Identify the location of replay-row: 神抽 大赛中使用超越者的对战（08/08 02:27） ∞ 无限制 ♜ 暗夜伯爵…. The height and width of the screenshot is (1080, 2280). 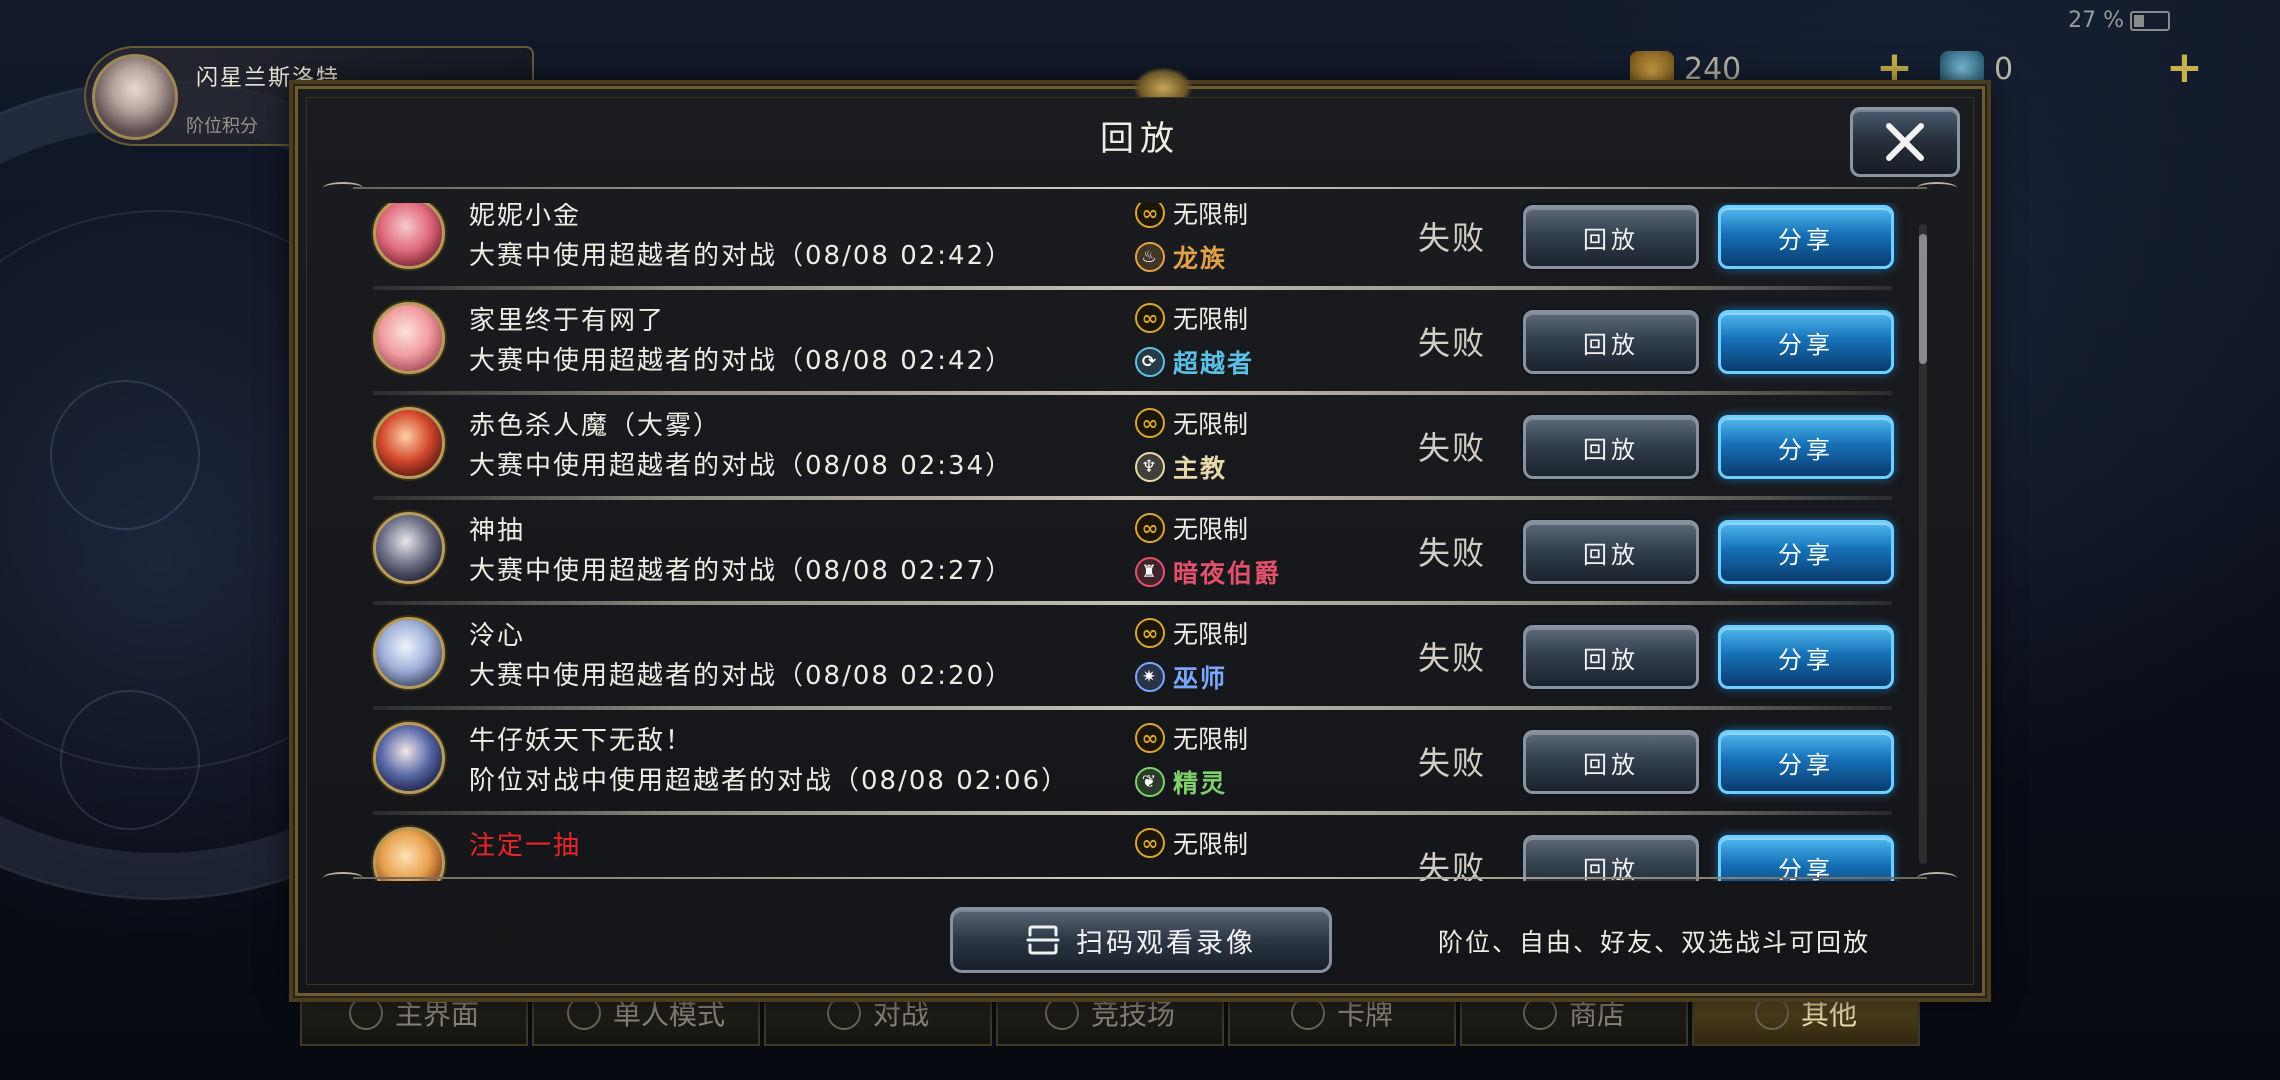
(1132, 552).